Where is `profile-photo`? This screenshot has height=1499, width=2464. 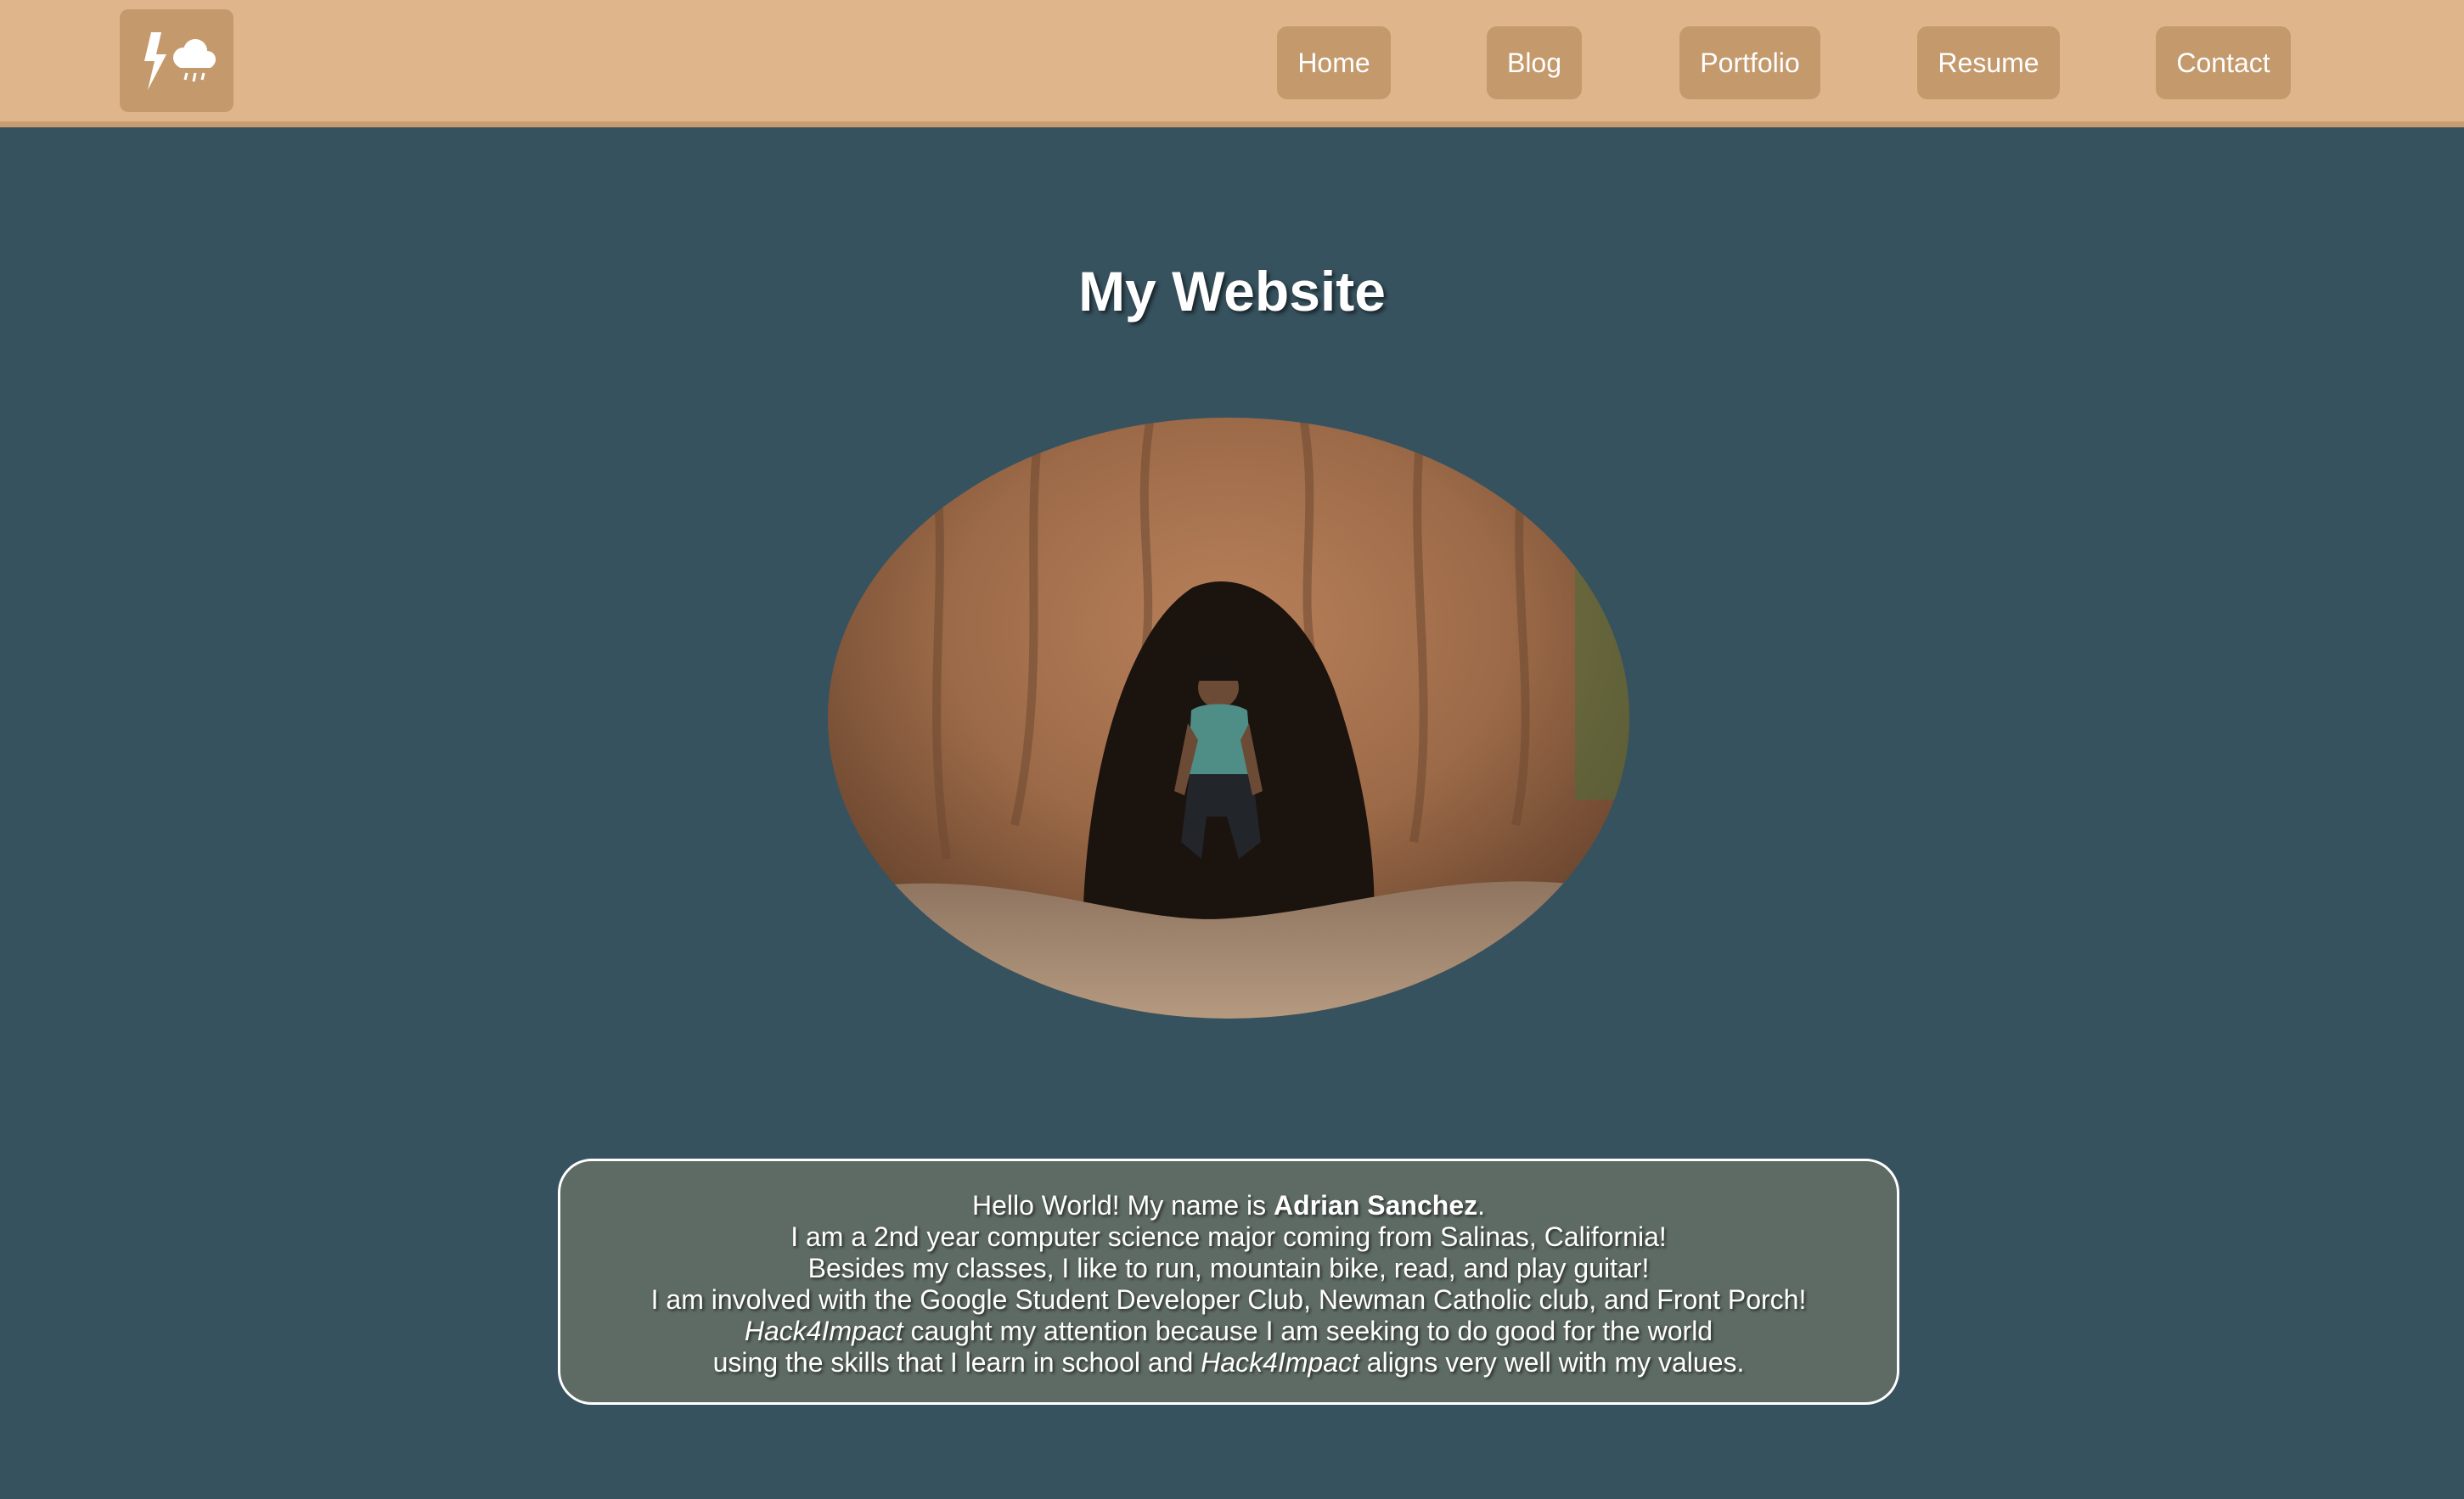
profile-photo is located at coordinates (1228, 719).